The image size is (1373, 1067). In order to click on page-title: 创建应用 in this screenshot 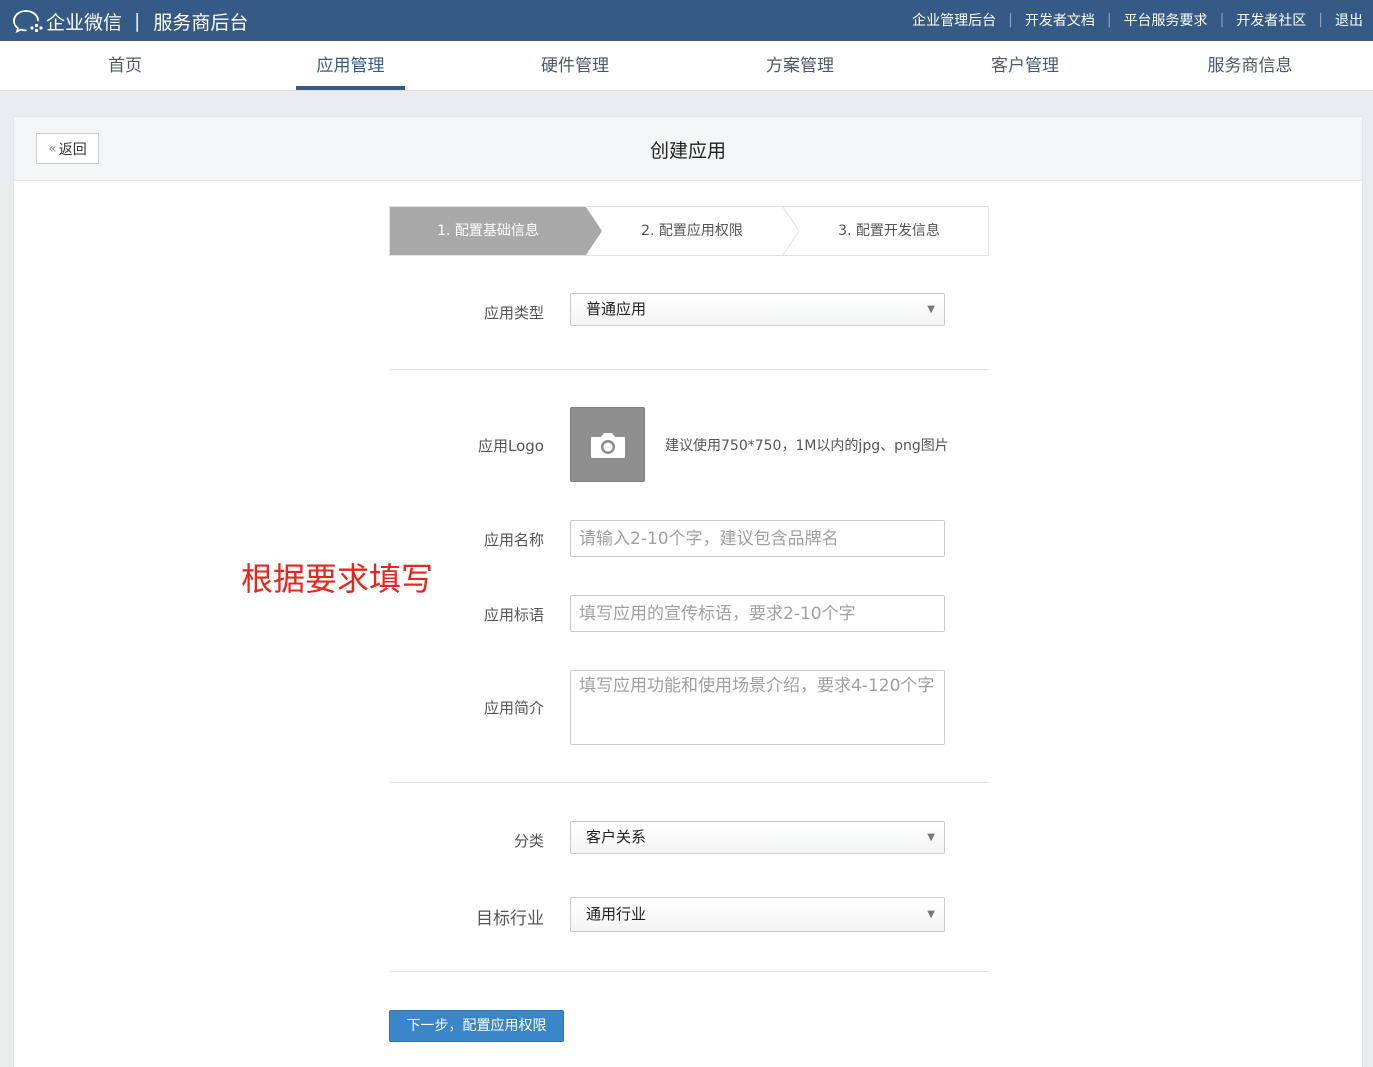, I will do `click(687, 151)`.